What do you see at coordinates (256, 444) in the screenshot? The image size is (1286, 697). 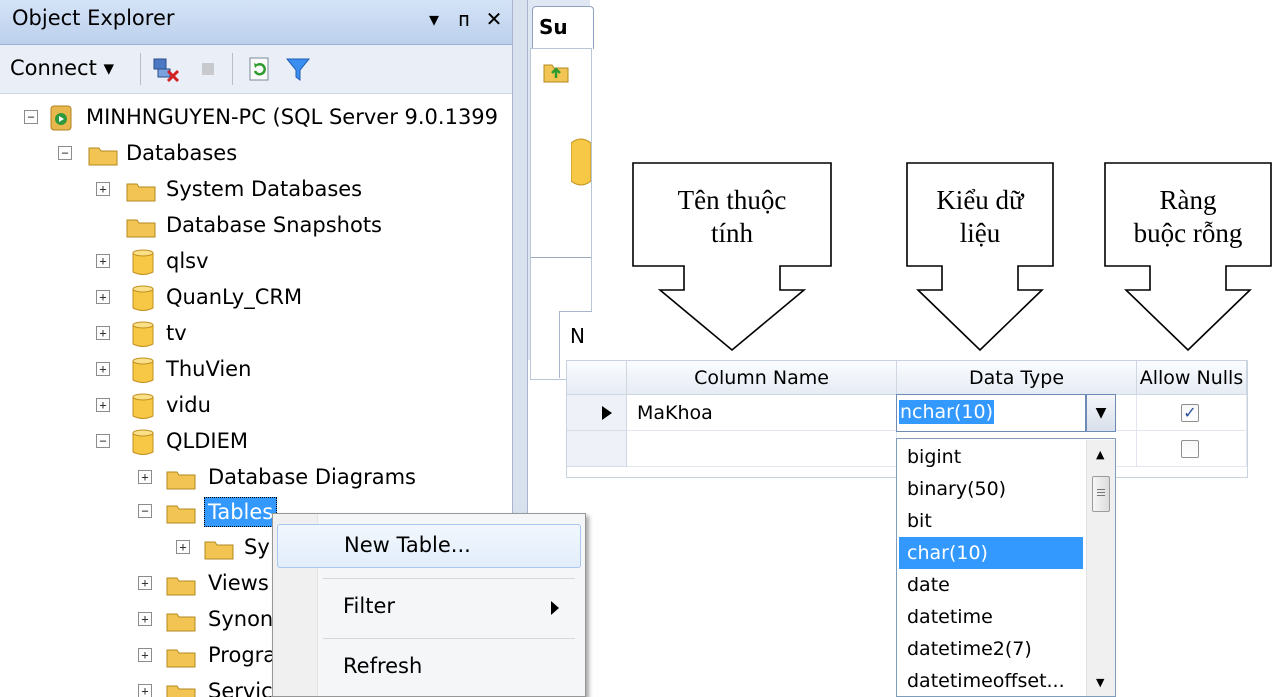 I see `tree-node-qldiem: − QLDIEM` at bounding box center [256, 444].